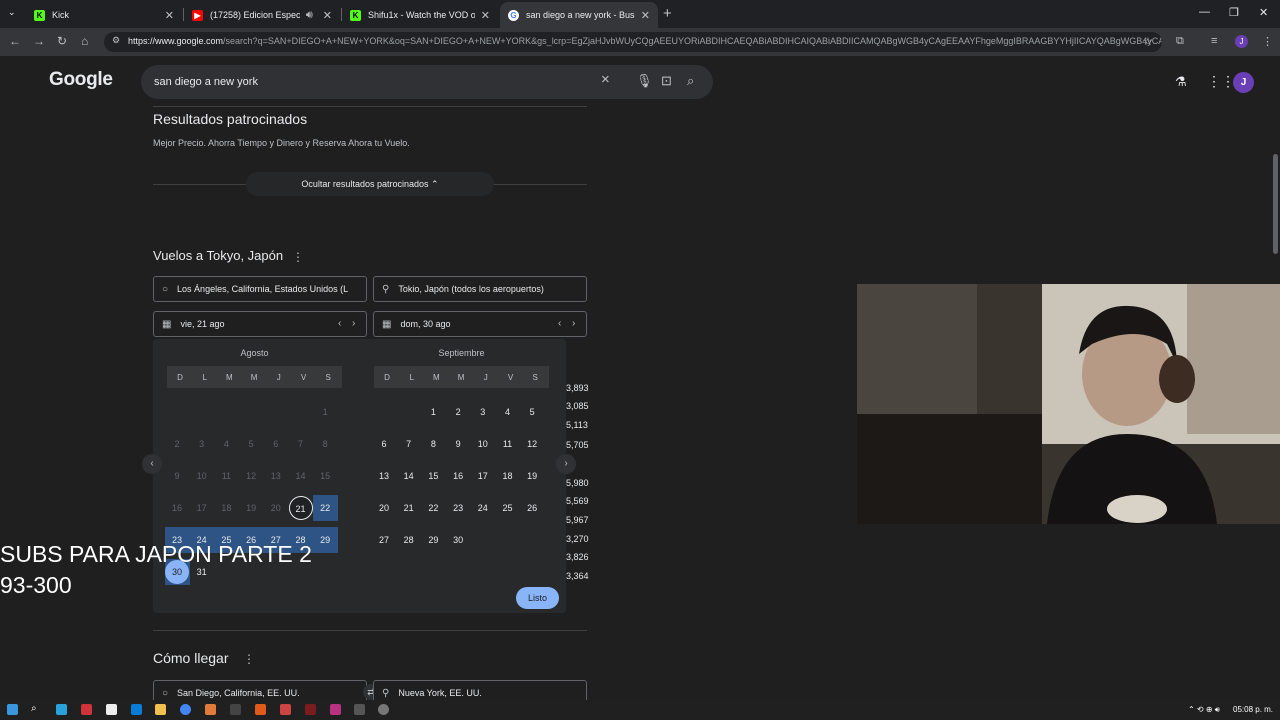  Describe the element at coordinates (384, 476) in the screenshot. I see `calendar-day: 13` at that location.